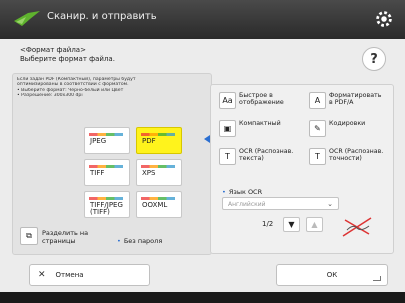  What do you see at coordinates (202, 297) in the screenshot?
I see `bottom-bar` at bounding box center [202, 297].